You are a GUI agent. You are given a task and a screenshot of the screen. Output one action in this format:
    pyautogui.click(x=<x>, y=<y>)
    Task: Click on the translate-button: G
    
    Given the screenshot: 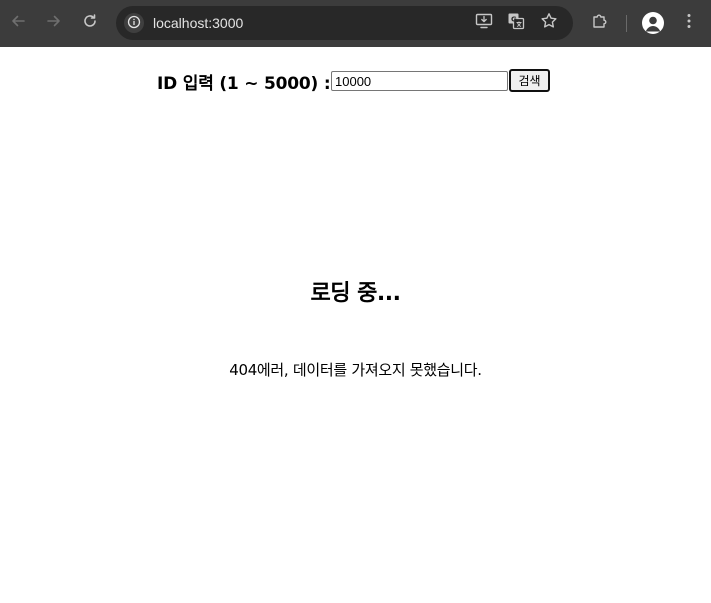 What is the action you would take?
    pyautogui.click(x=516, y=23)
    